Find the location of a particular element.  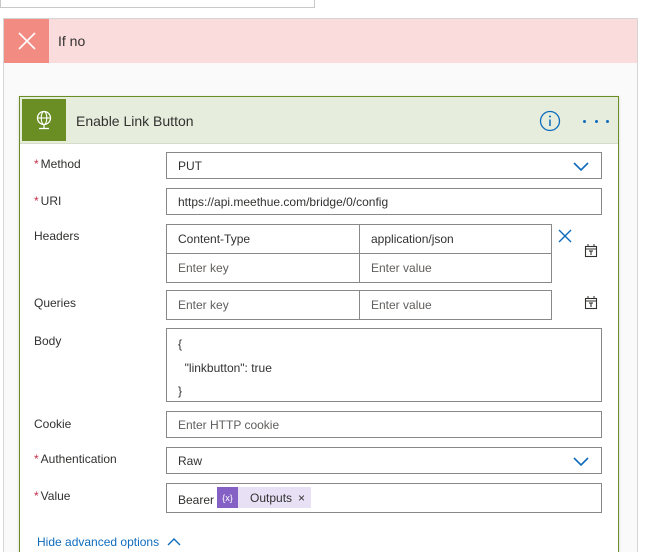

dynamic-content-token: {x} Outputs × is located at coordinates (264, 497).